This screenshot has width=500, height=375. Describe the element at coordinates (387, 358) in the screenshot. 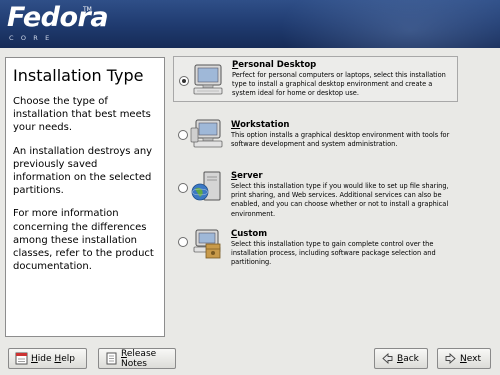

I see `back-arrow-icon` at that location.